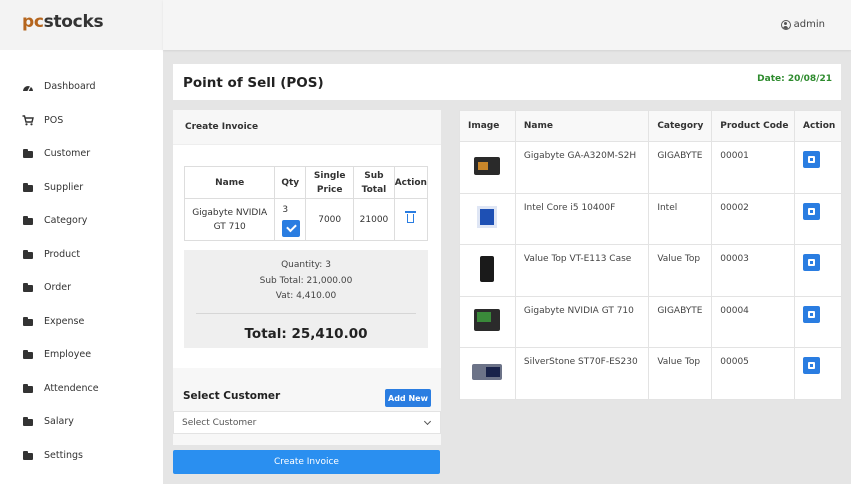 Image resolution: width=851 pixels, height=484 pixels. I want to click on sidebar-item-attendence: Attendence, so click(81, 389).